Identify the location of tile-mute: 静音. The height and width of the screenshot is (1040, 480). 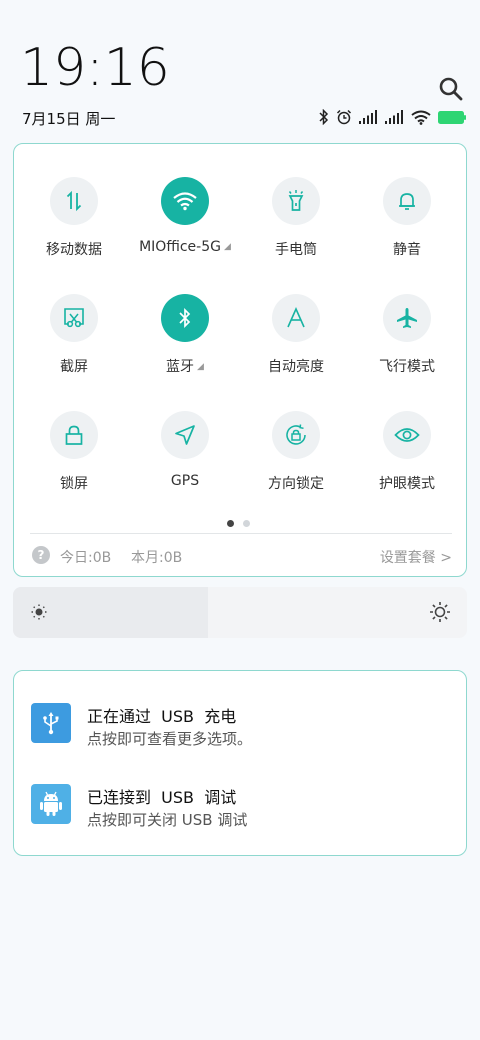
(407, 218).